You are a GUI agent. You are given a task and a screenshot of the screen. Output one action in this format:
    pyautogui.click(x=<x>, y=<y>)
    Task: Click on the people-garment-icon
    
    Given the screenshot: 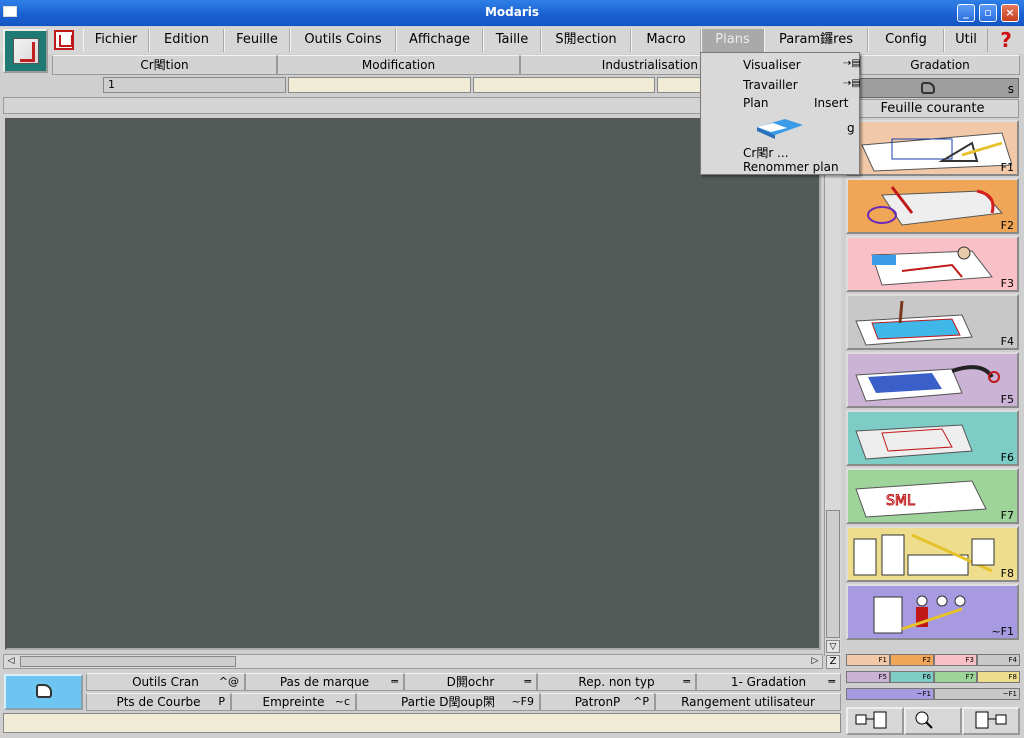 What is the action you would take?
    pyautogui.click(x=919, y=614)
    